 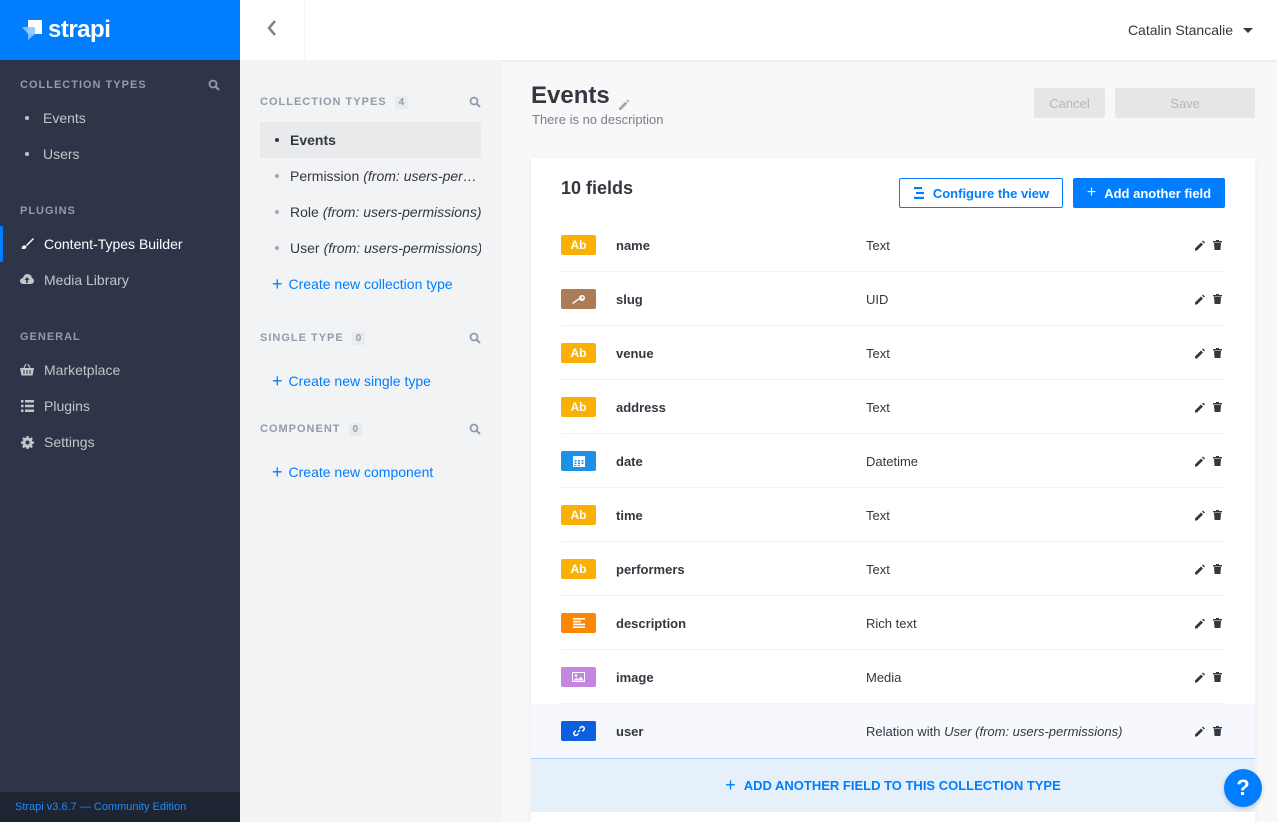 I want to click on nav-item-label: Settings, so click(x=69, y=442).